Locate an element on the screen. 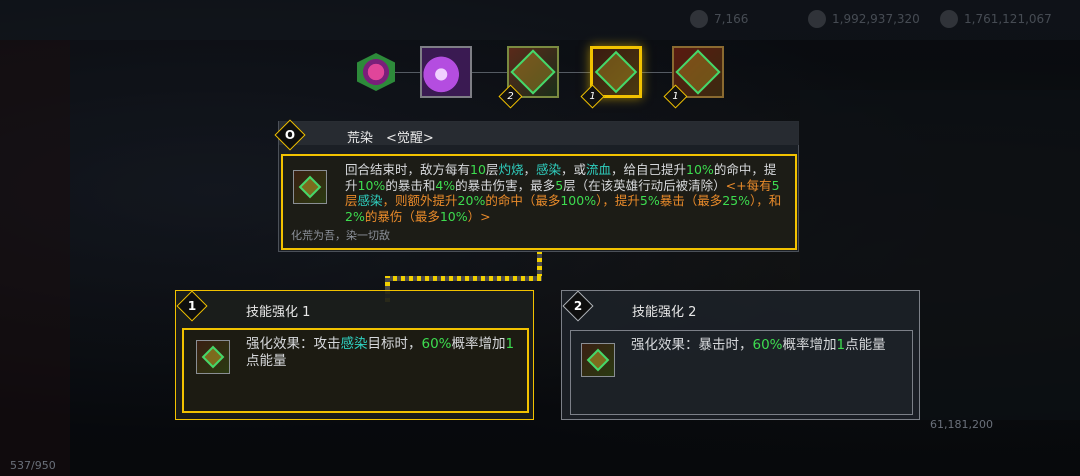 Image resolution: width=1080 pixels, height=476 pixels. enhance-description-box: 强化效果：暴击时，60%概率增加1点能量 is located at coordinates (741, 372).